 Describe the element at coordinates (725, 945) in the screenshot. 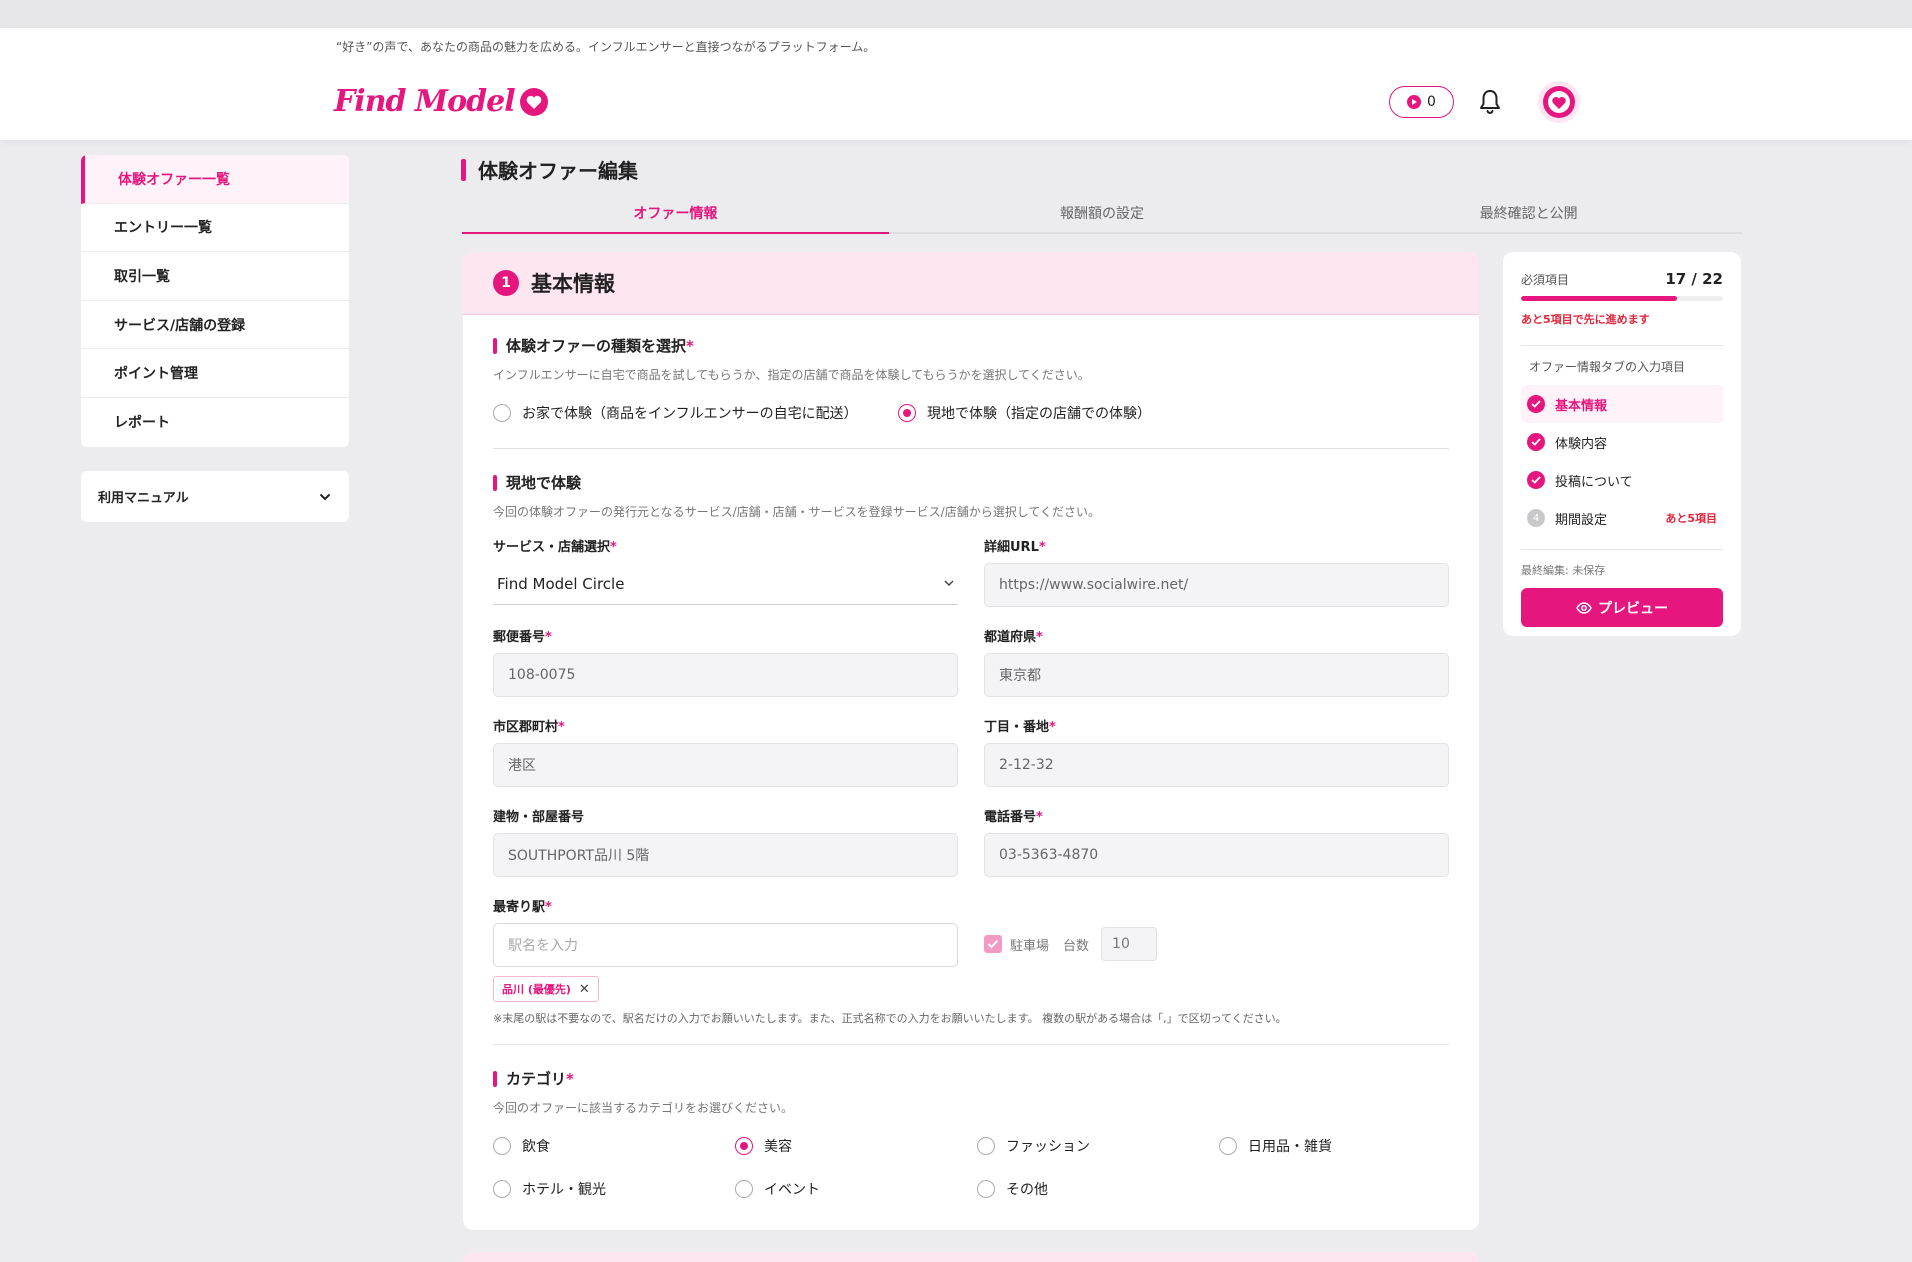

I see `station-input: 駅名を入力` at that location.